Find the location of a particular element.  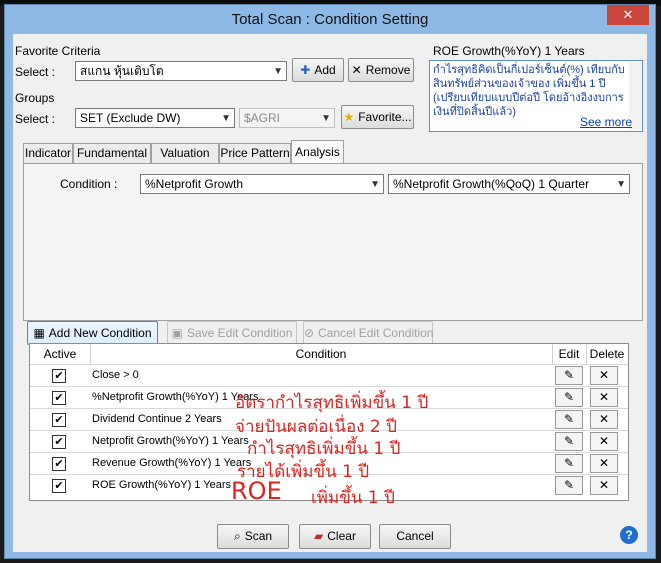

condition-cell: Netprofit Growth(%YoY) 1 Years is located at coordinates (170, 441).